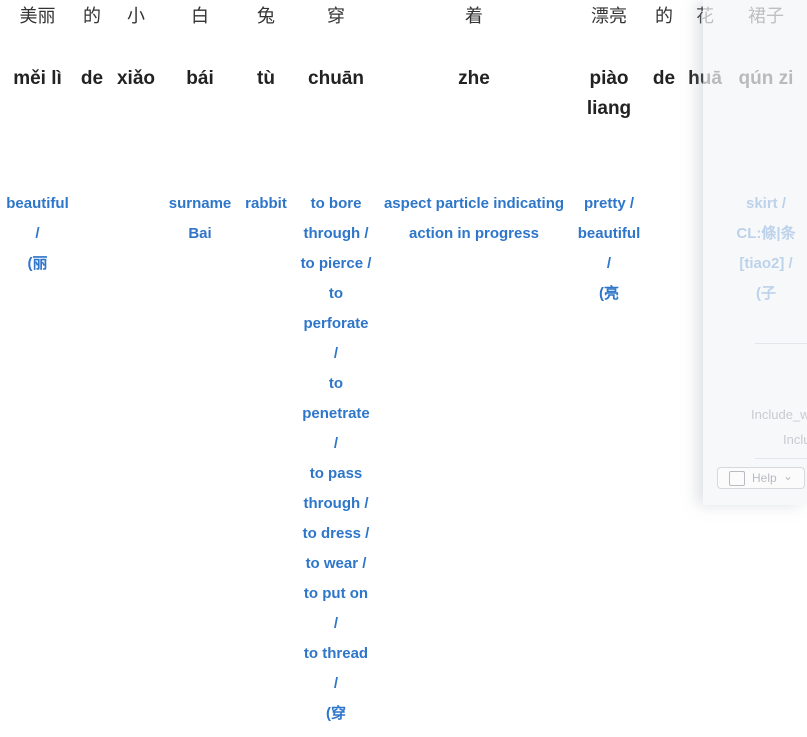 The width and height of the screenshot is (807, 737). I want to click on pinyin-line: bái, so click(200, 78).